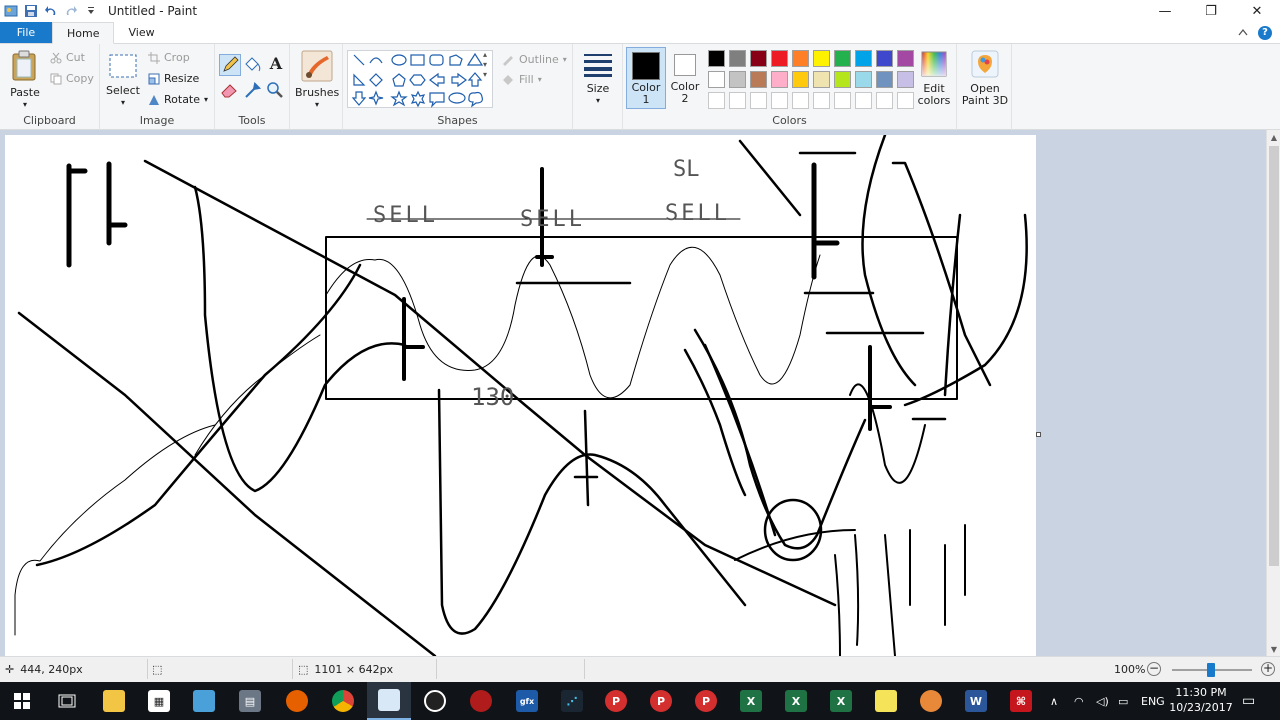  I want to click on language-indicator: ENG, so click(1153, 701).